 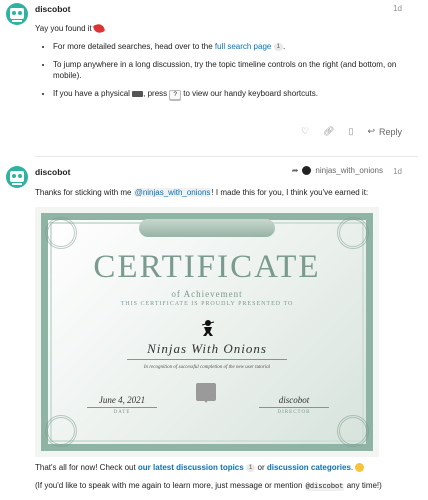 I want to click on keyboard-icon, so click(x=138, y=93).